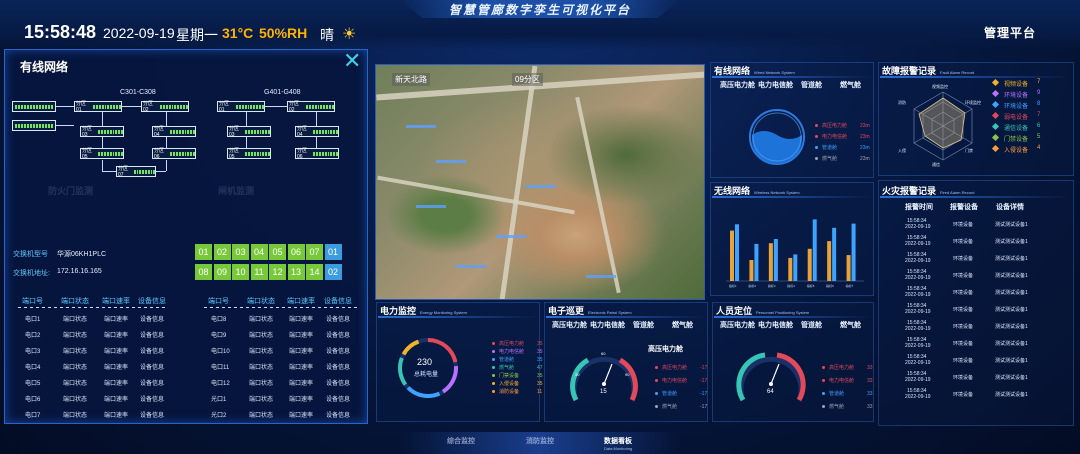 The height and width of the screenshot is (454, 1080). I want to click on port-indicator: 10, so click(240, 272).